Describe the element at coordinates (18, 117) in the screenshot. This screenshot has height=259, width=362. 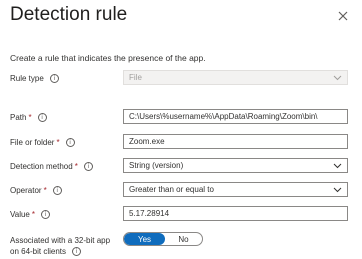
I see `path-label: Path` at that location.